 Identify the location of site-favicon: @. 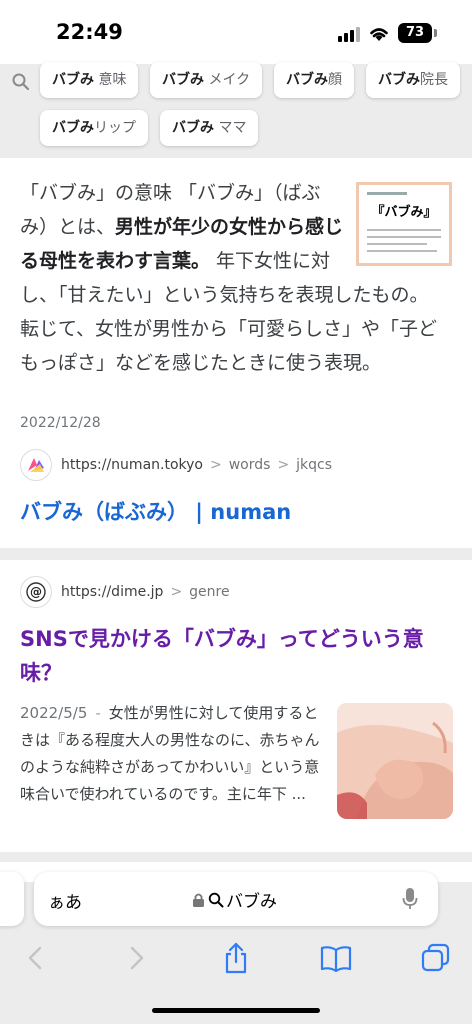
(36, 592).